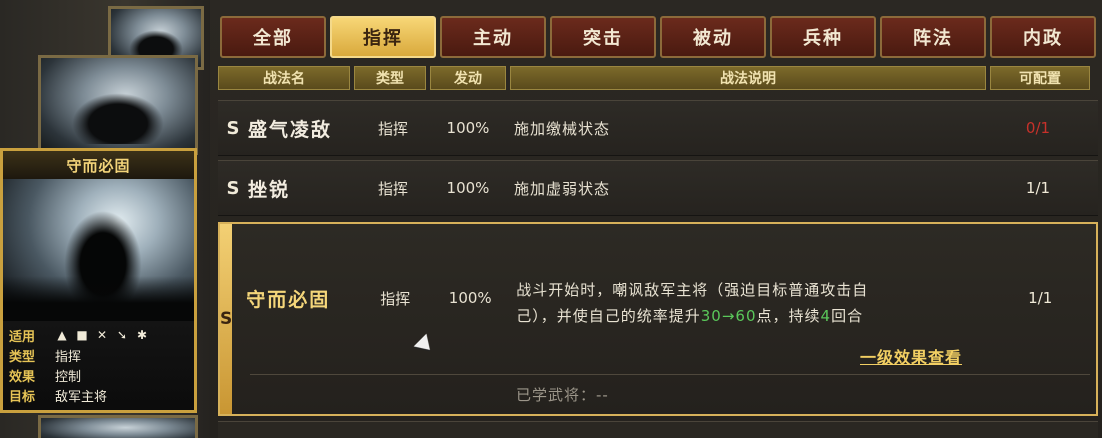 This screenshot has height=438, width=1102. Describe the element at coordinates (81, 397) in the screenshot. I see `info-value: 敌军主将` at that location.